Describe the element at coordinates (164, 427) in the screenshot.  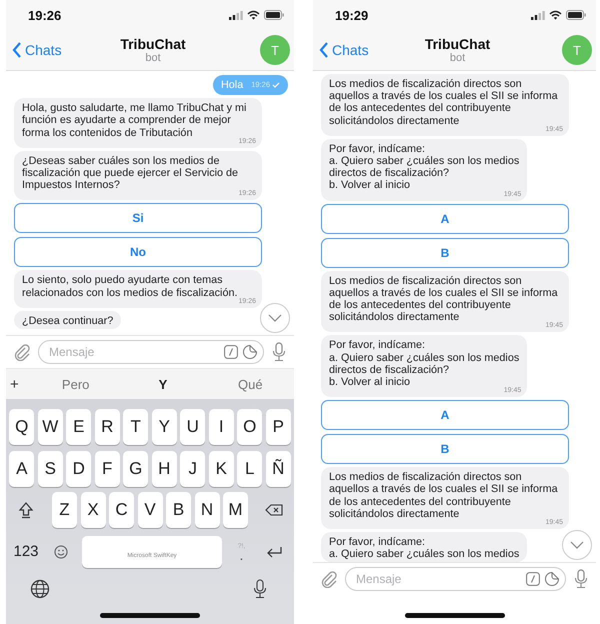
I see `keyboard-key: Y` at that location.